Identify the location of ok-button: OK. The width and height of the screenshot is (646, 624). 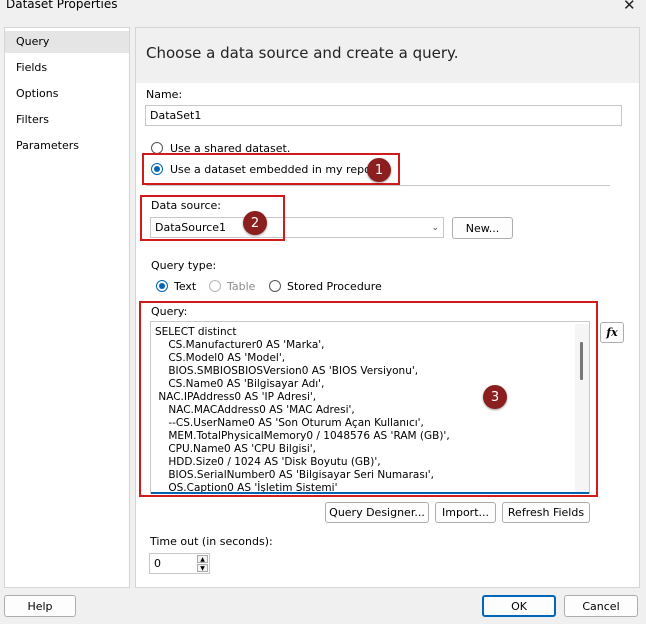
(519, 606).